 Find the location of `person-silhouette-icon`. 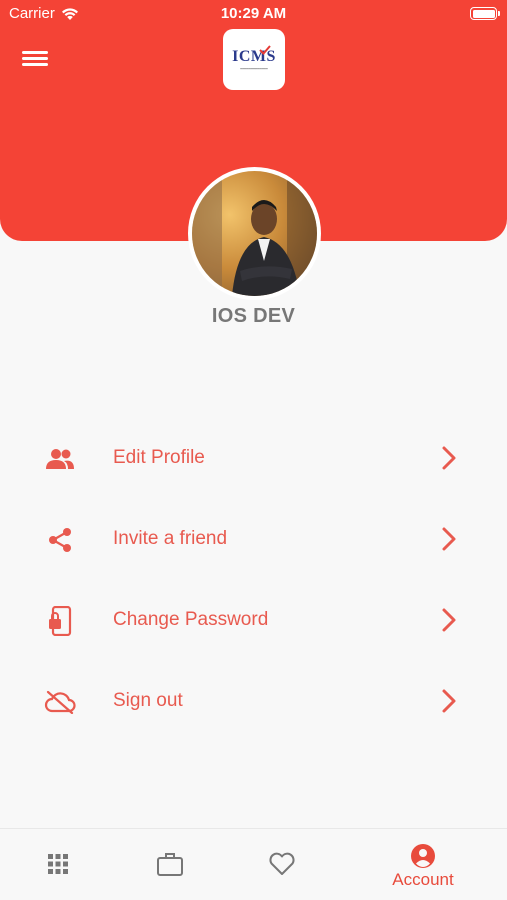

person-silhouette-icon is located at coordinates (254, 233).